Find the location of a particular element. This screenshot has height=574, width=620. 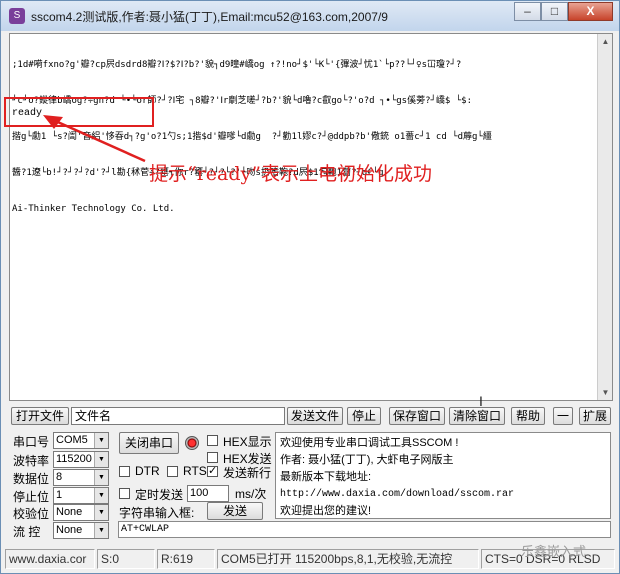

parity-label: 校验位 is located at coordinates (31, 514).